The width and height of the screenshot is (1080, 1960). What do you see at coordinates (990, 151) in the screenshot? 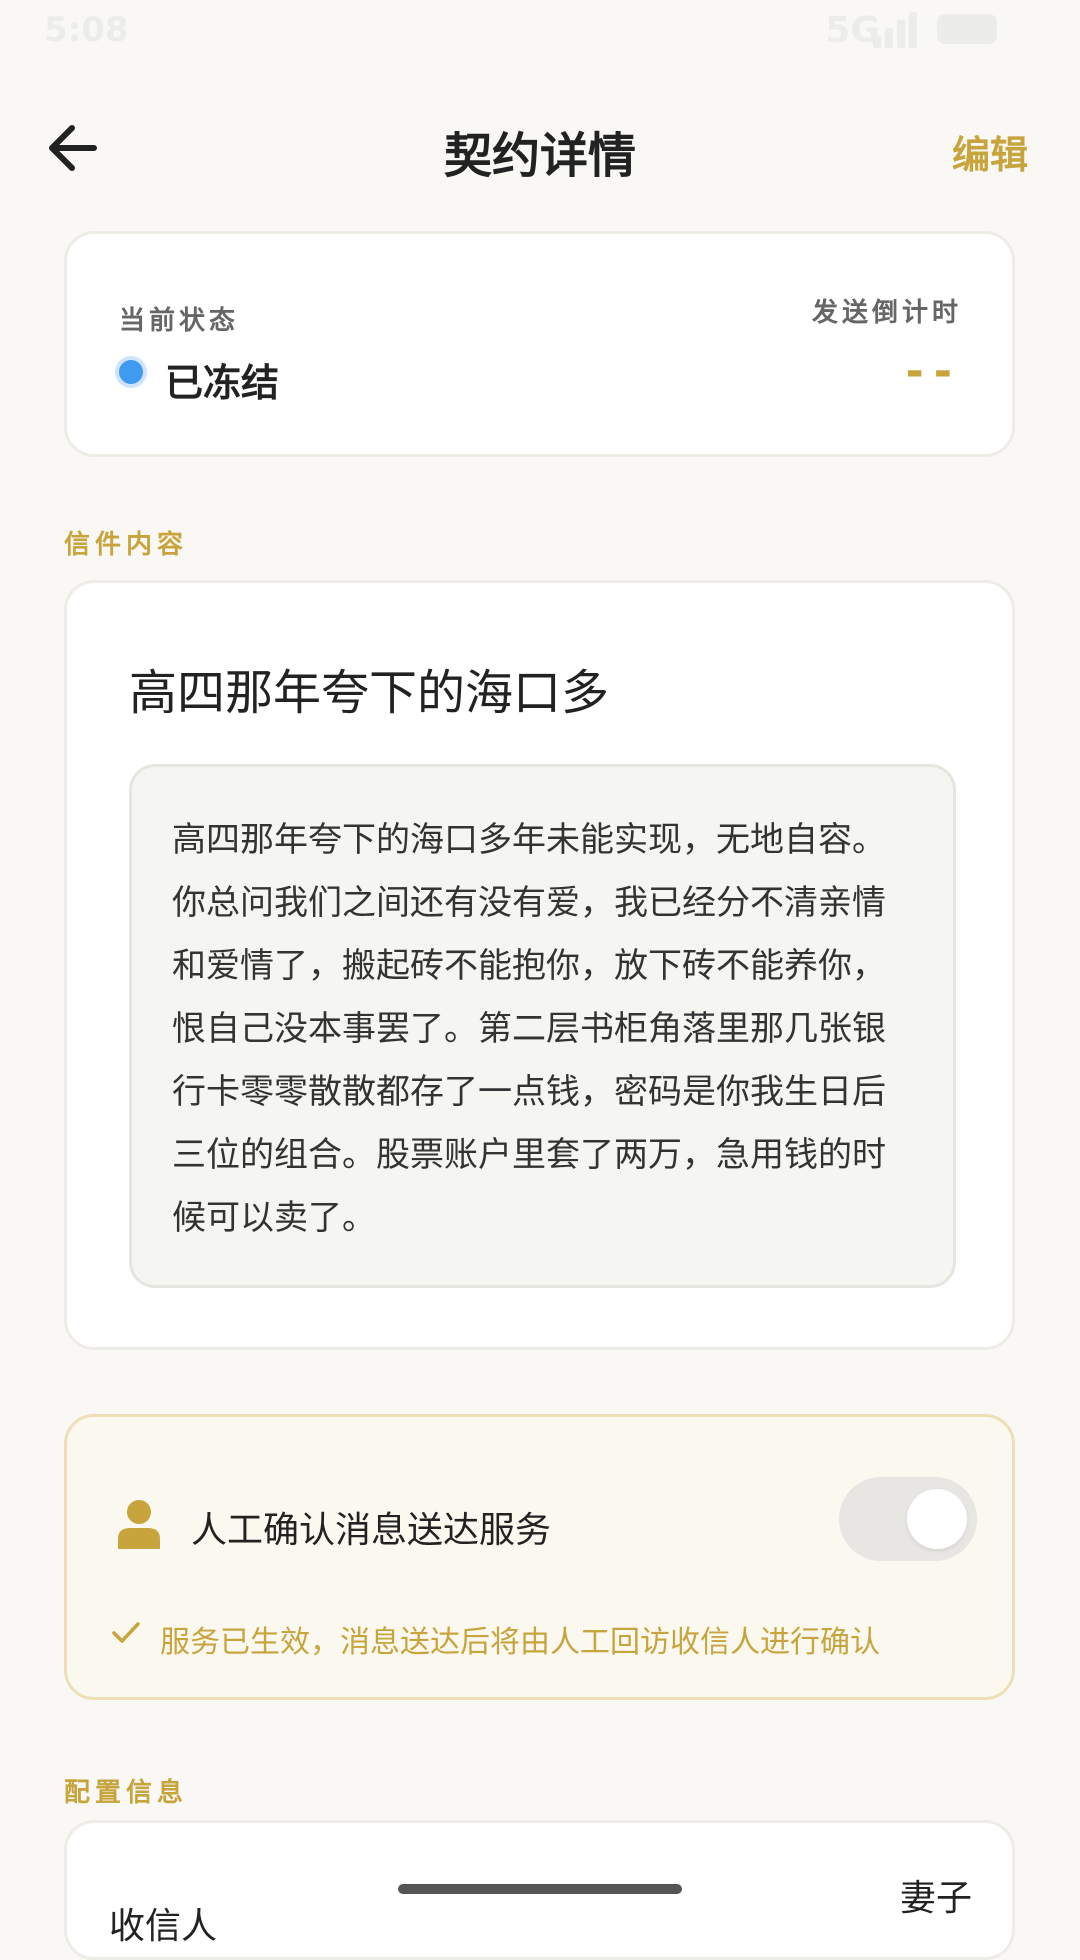
I see `edit-button: 编辑` at bounding box center [990, 151].